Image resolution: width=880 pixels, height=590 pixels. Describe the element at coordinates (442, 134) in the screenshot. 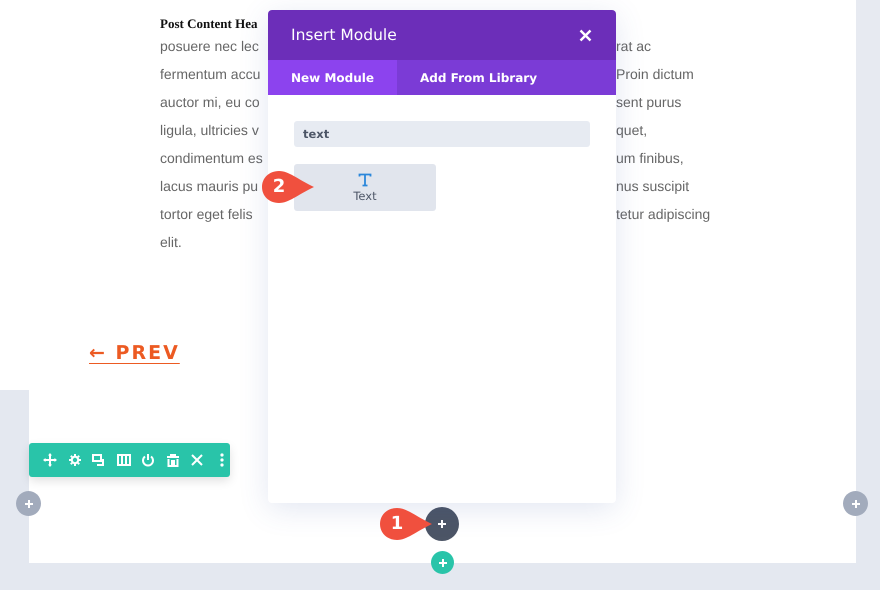

I see `search-field: text` at that location.